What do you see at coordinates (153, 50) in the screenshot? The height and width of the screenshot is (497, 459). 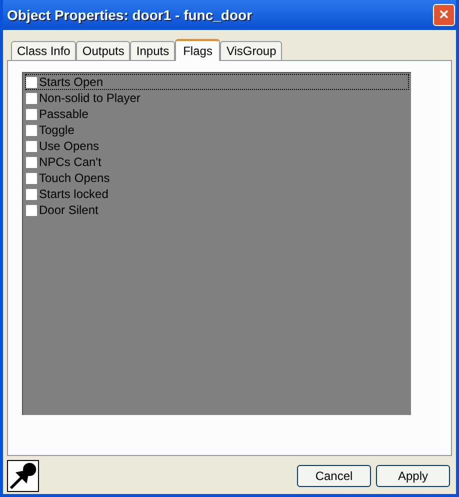 I see `tab: Inputs` at bounding box center [153, 50].